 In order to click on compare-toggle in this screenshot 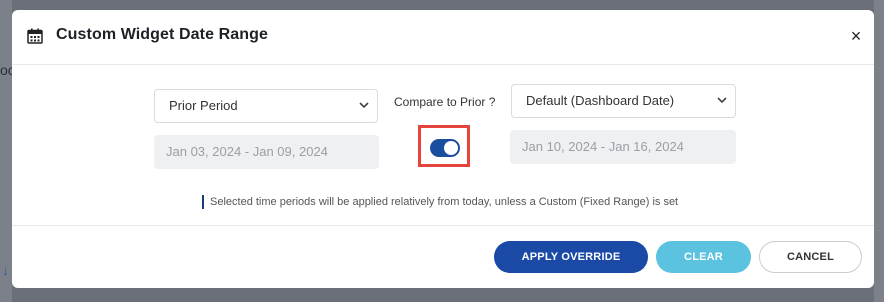, I will do `click(445, 148)`.